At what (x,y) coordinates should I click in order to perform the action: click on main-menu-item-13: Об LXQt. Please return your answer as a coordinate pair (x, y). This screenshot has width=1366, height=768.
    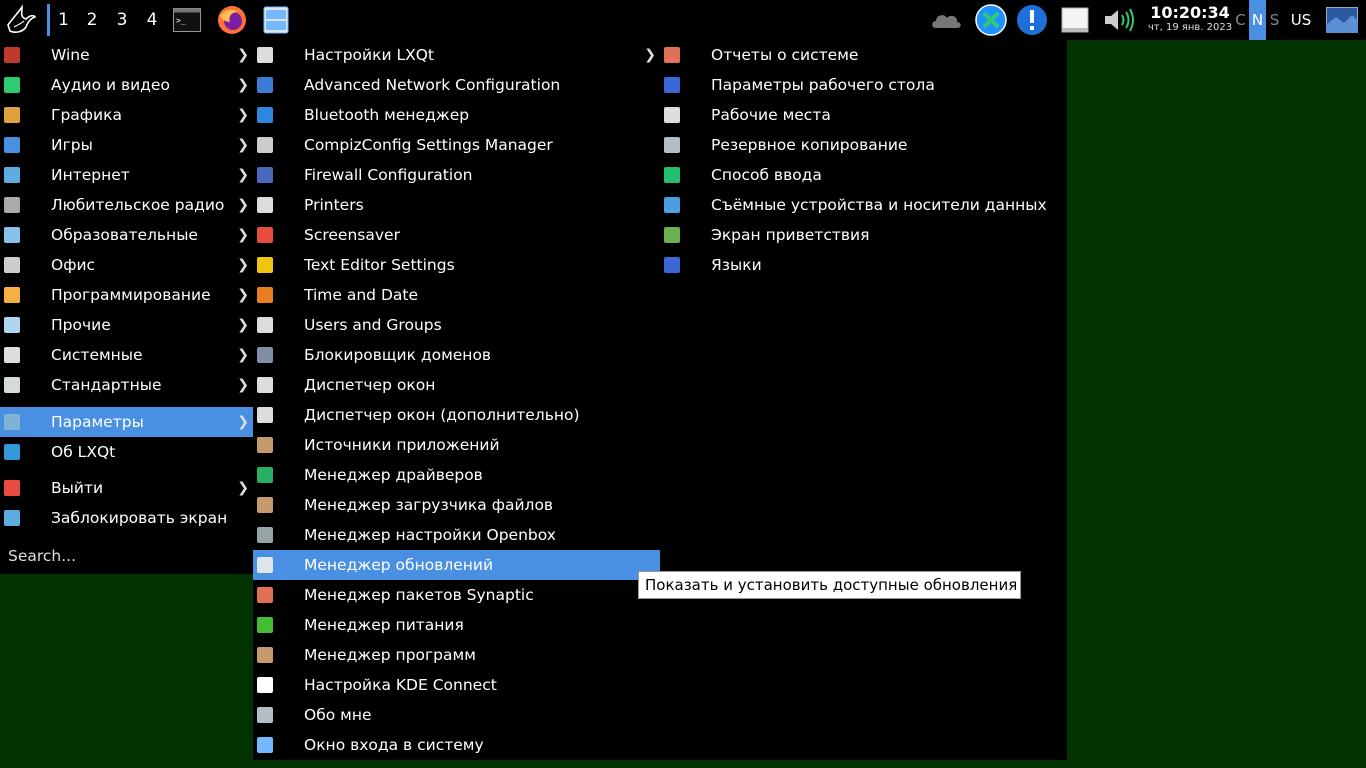
    Looking at the image, I should click on (126, 452).